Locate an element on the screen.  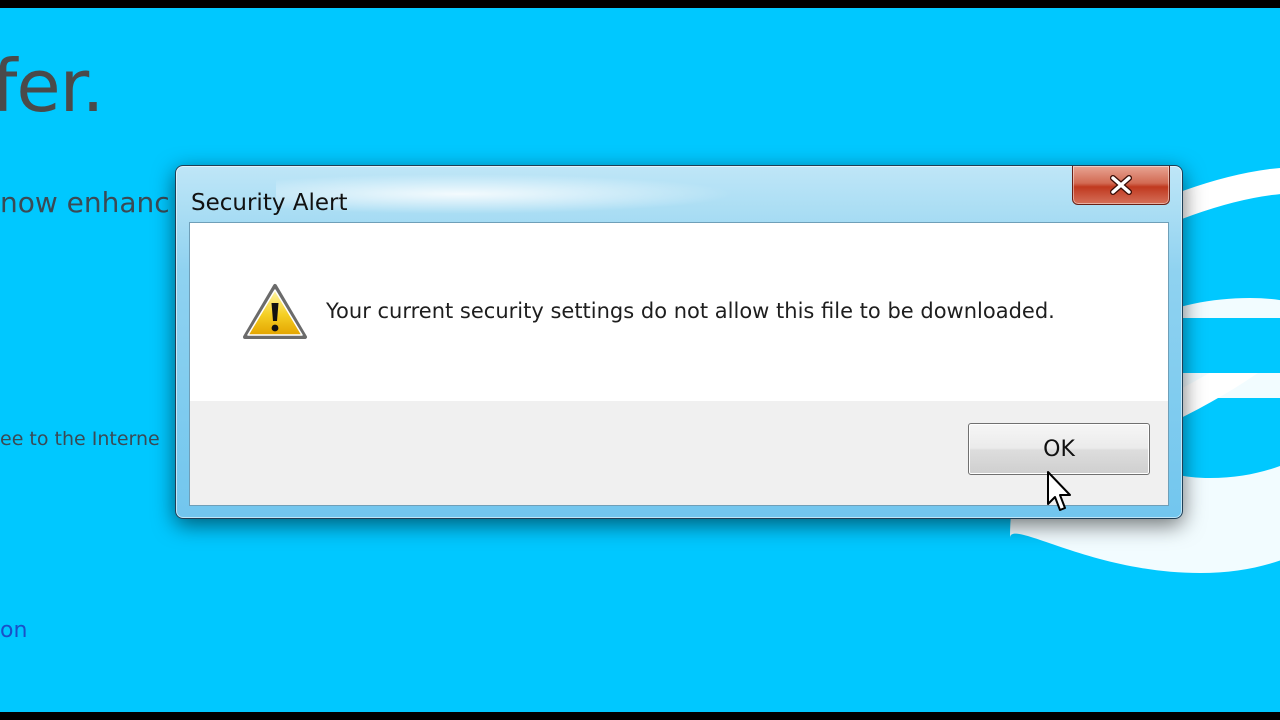
background-subtitle: now enhanc is located at coordinates (85, 202).